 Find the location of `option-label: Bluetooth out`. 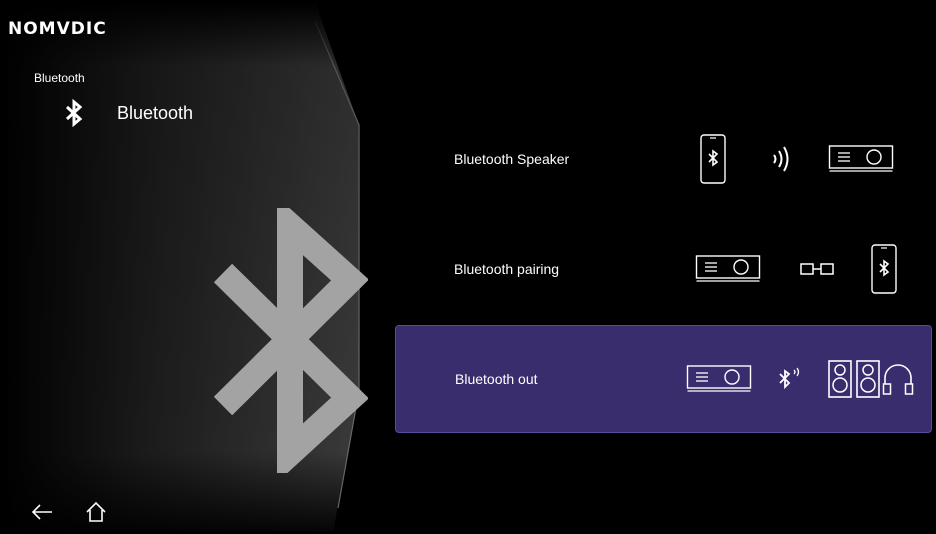

option-label: Bluetooth out is located at coordinates (496, 379).